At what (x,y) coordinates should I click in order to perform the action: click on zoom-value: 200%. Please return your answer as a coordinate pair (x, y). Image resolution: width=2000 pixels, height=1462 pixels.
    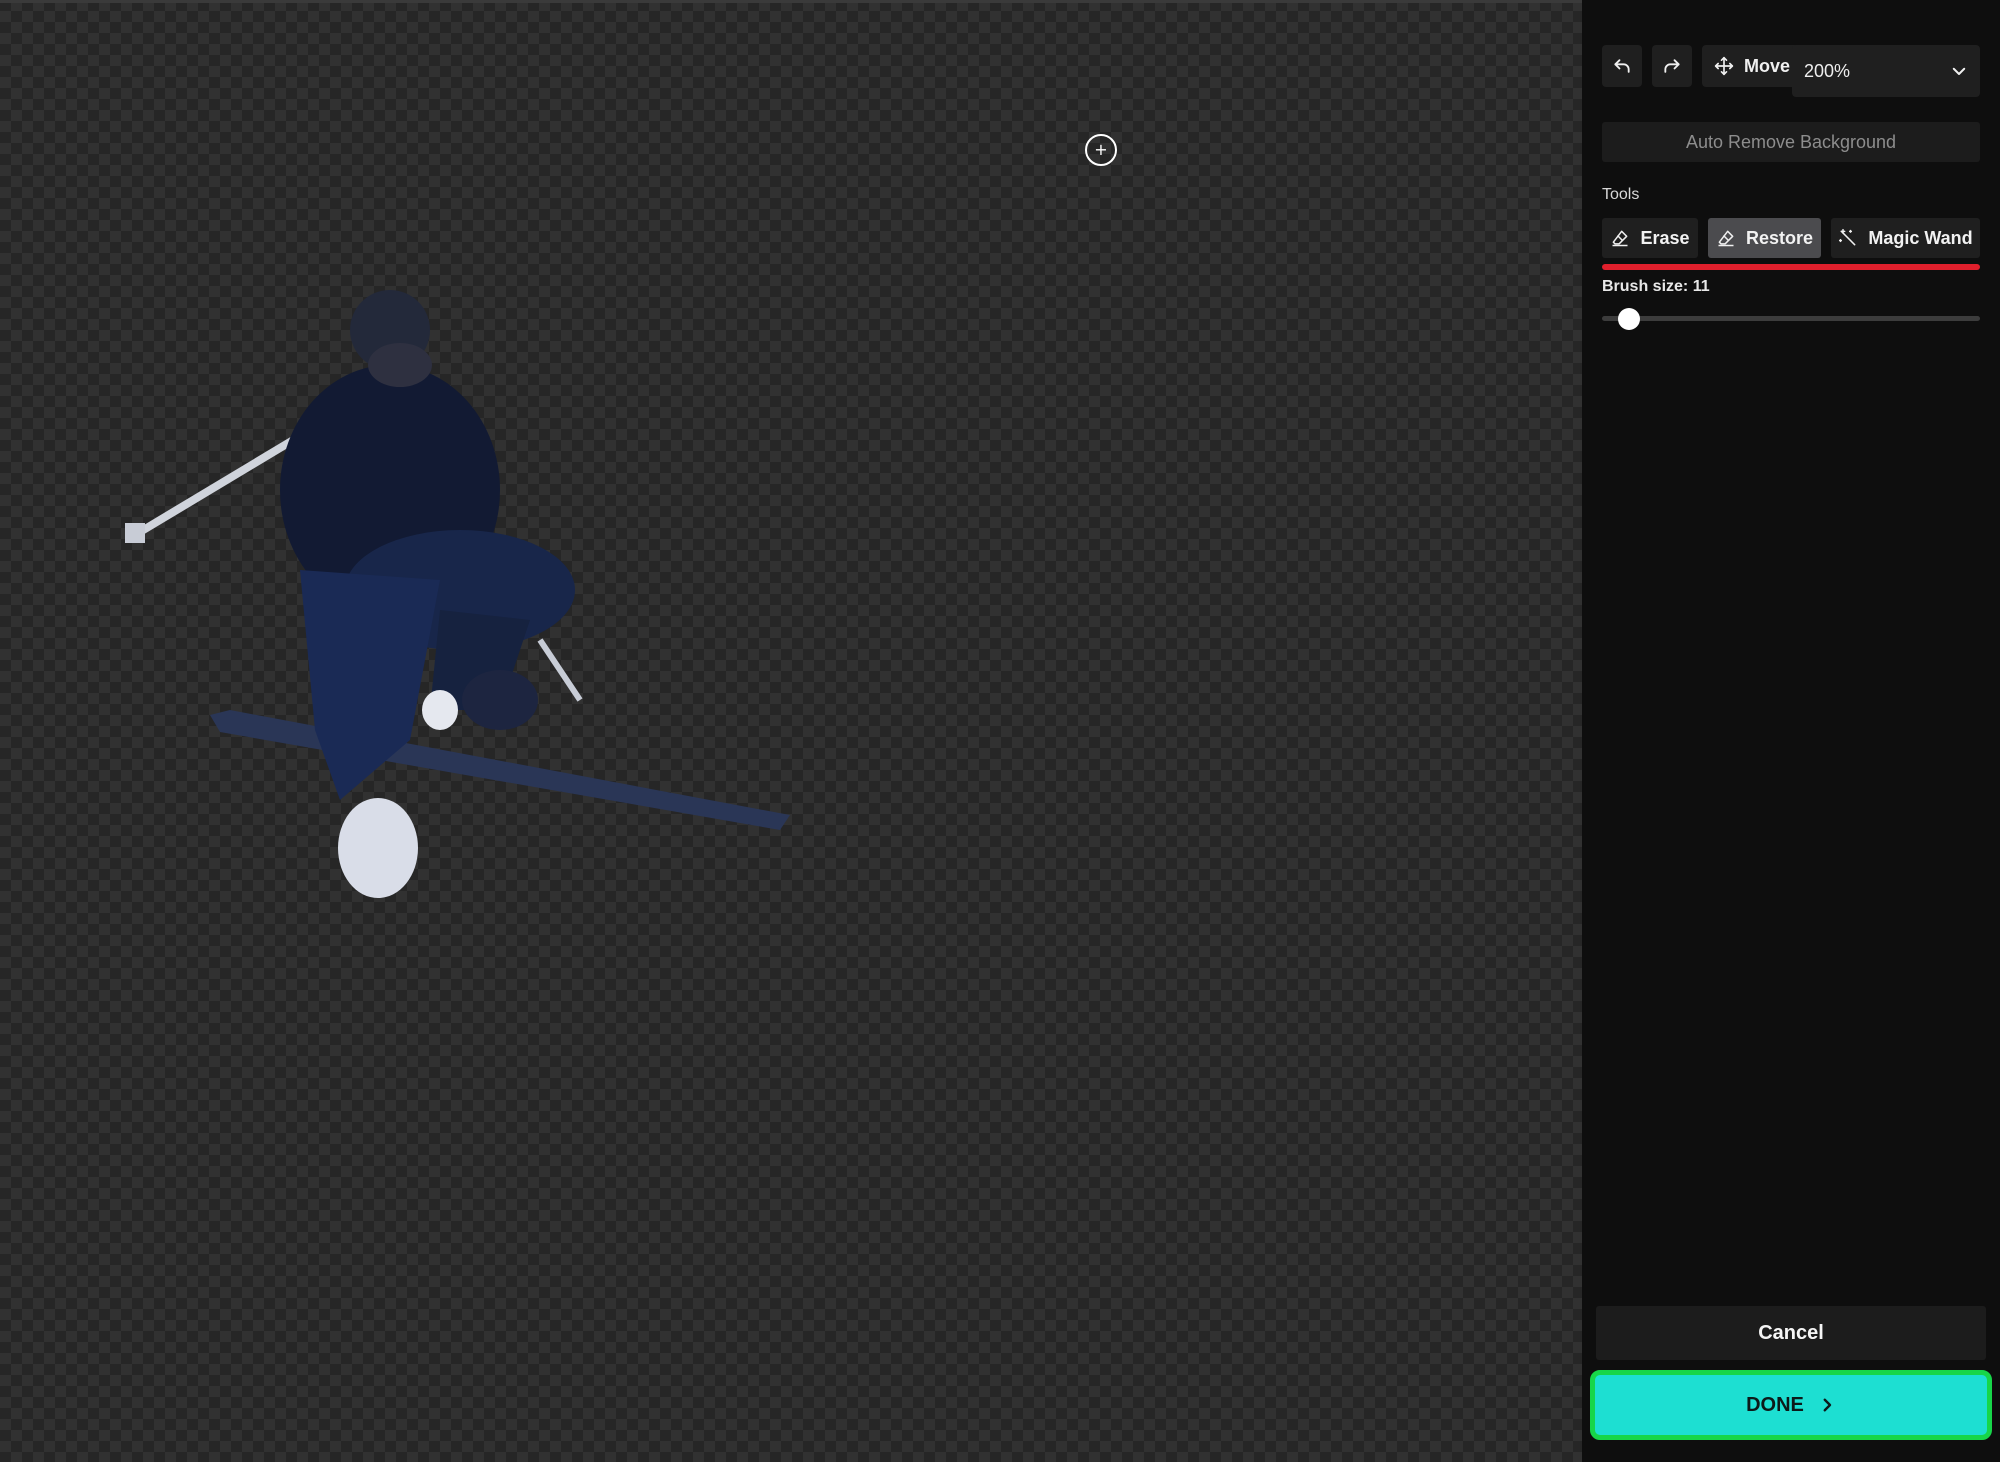
    Looking at the image, I should click on (1827, 70).